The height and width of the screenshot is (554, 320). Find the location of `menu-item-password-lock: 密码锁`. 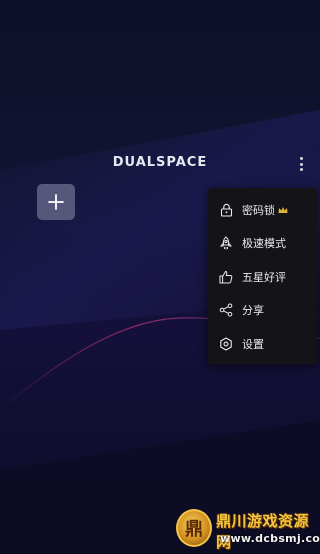

menu-item-password-lock: 密码锁 is located at coordinates (262, 210).